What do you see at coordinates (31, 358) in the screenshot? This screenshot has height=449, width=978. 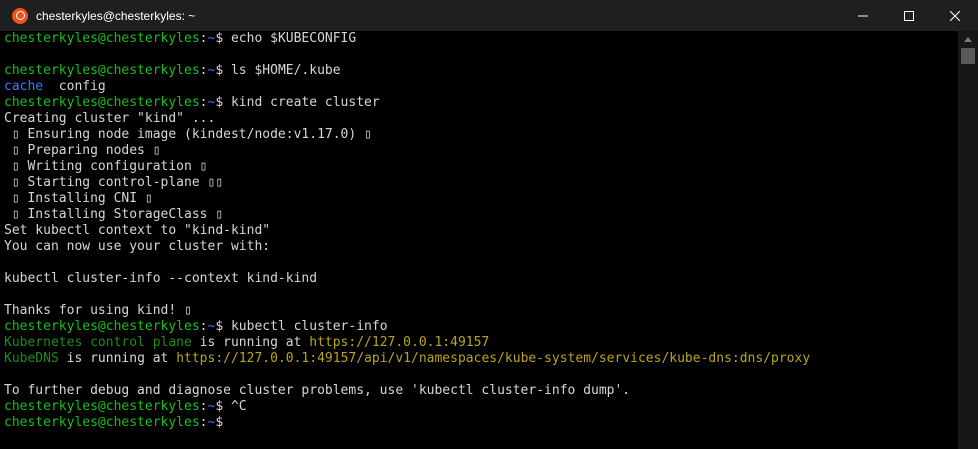 I see `kubedns-label: KubeDNS` at bounding box center [31, 358].